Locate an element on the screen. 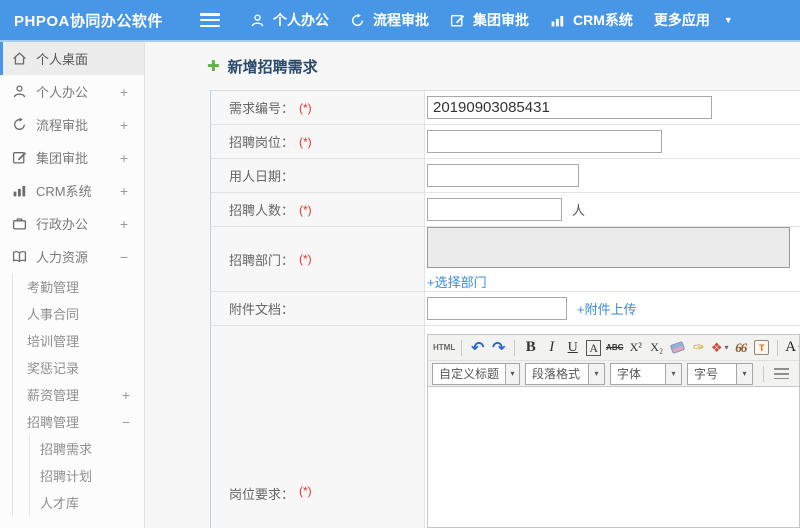 The width and height of the screenshot is (800, 530). font-color-button: A▾ is located at coordinates (791, 348).